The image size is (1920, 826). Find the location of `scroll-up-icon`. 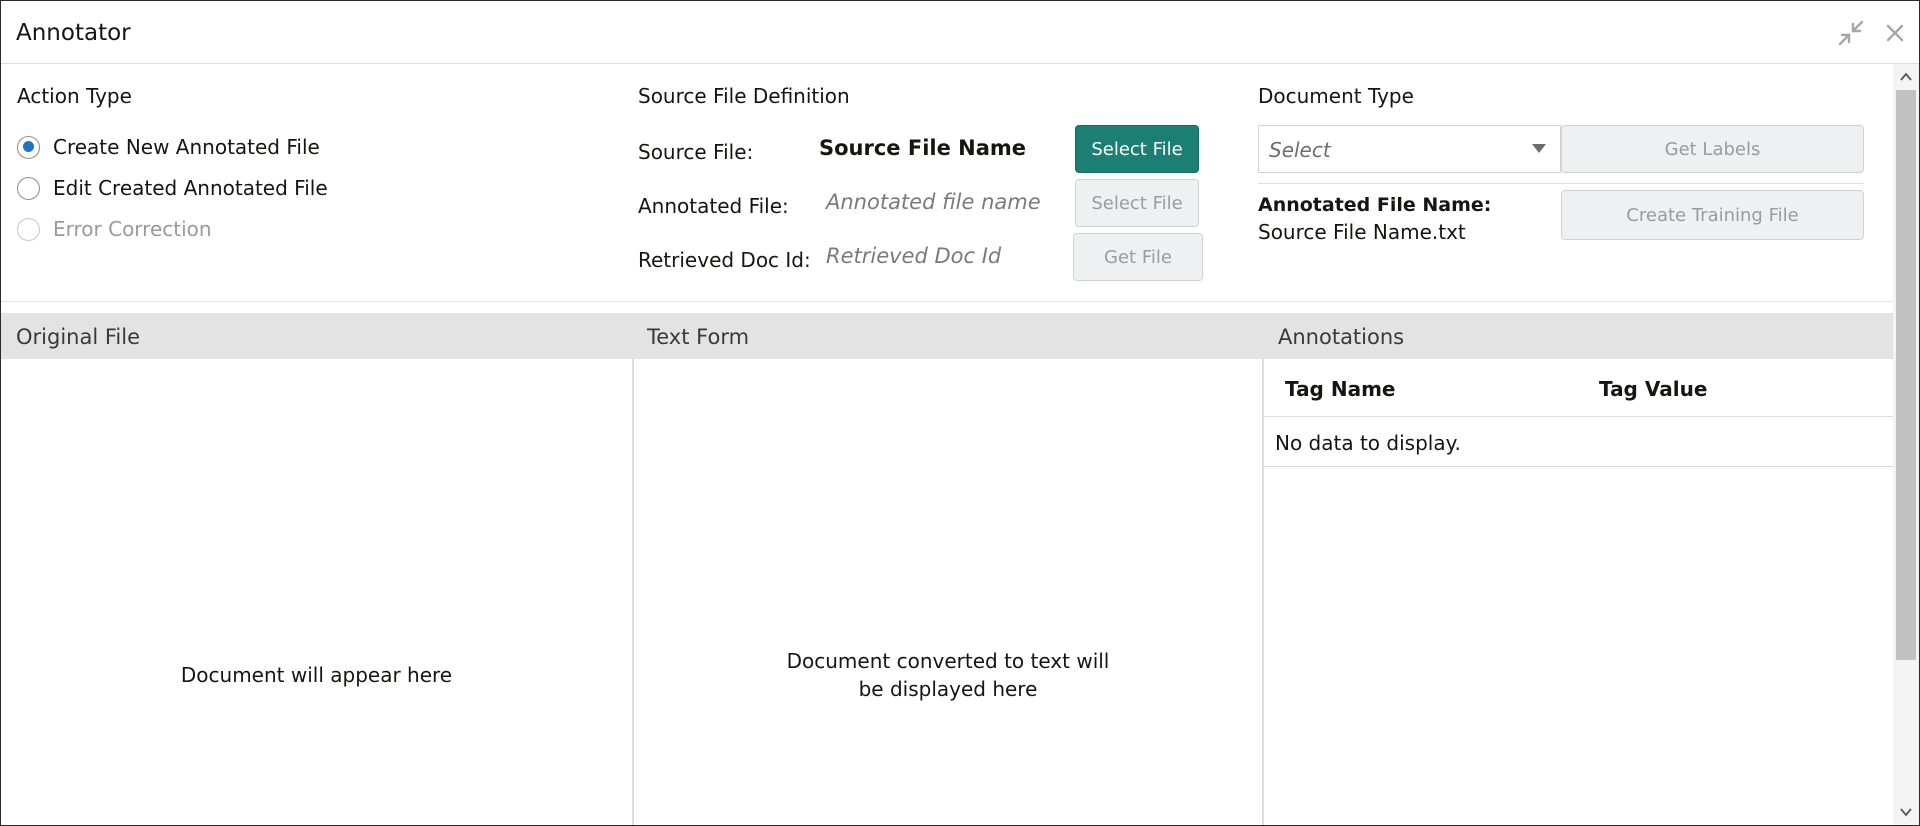

scroll-up-icon is located at coordinates (1906, 77).